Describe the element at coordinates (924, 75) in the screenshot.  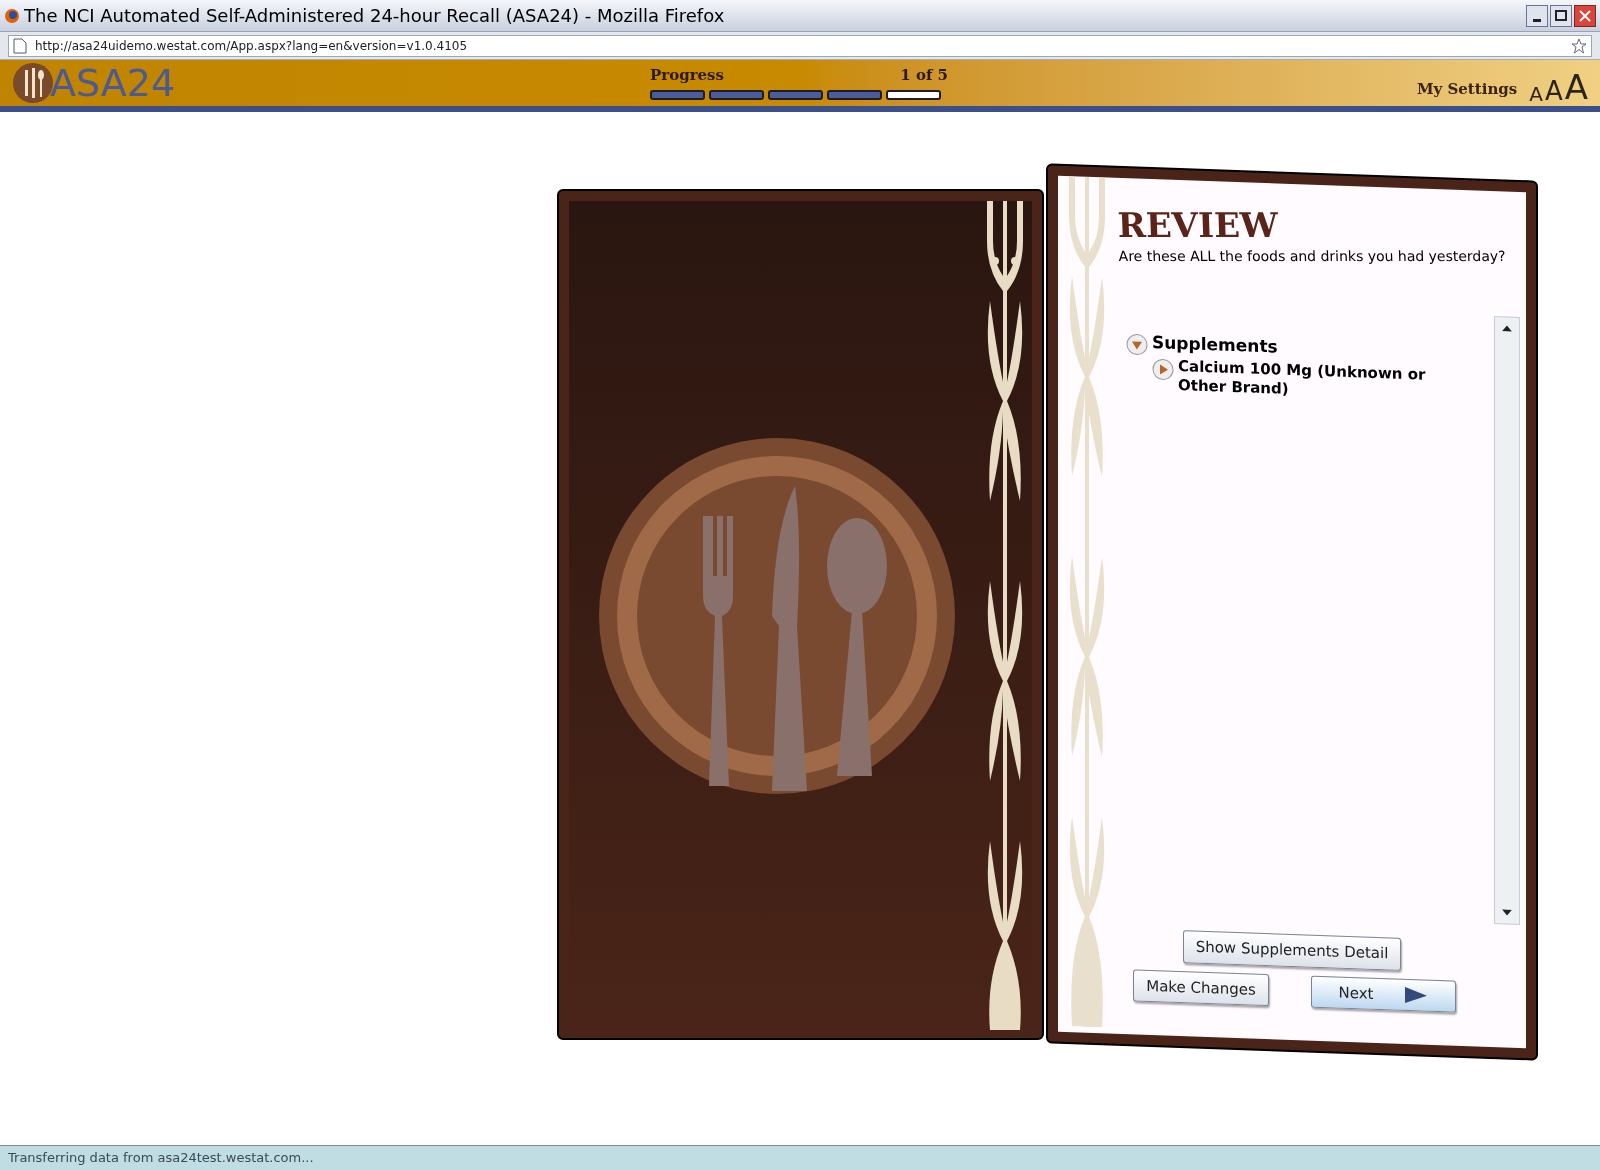
I see `progress-count: 1 of 5` at that location.